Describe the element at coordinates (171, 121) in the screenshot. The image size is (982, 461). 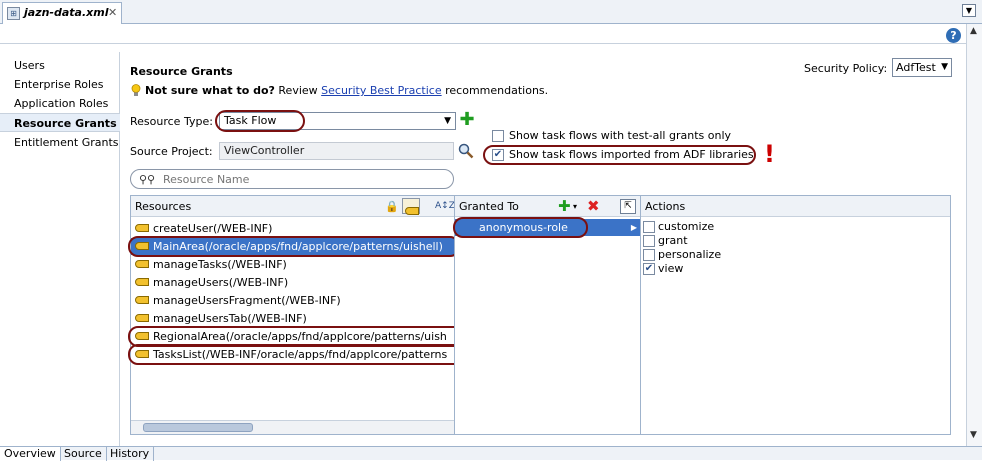
I see `resource-type-label: Resource Type:` at that location.